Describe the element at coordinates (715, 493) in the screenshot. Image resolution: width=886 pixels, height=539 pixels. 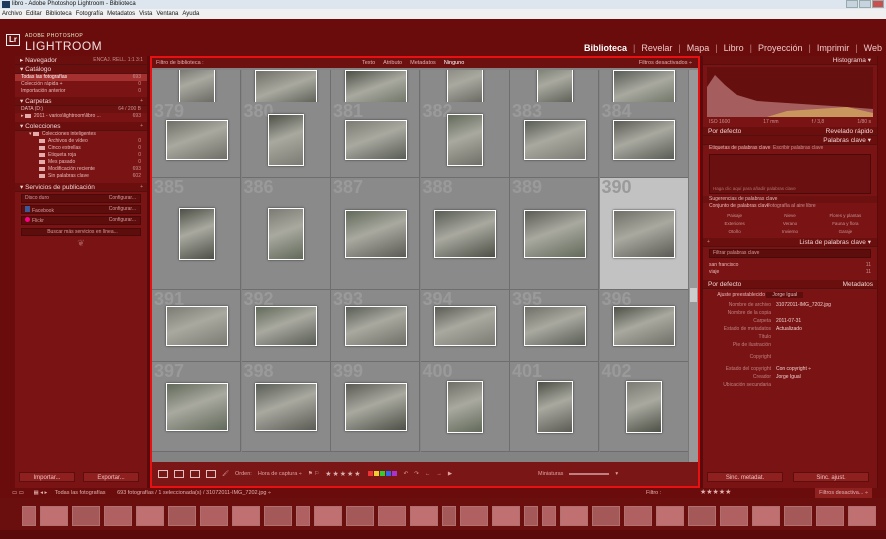
I see `filmstrip-rating-filter: ★★★★★` at that location.